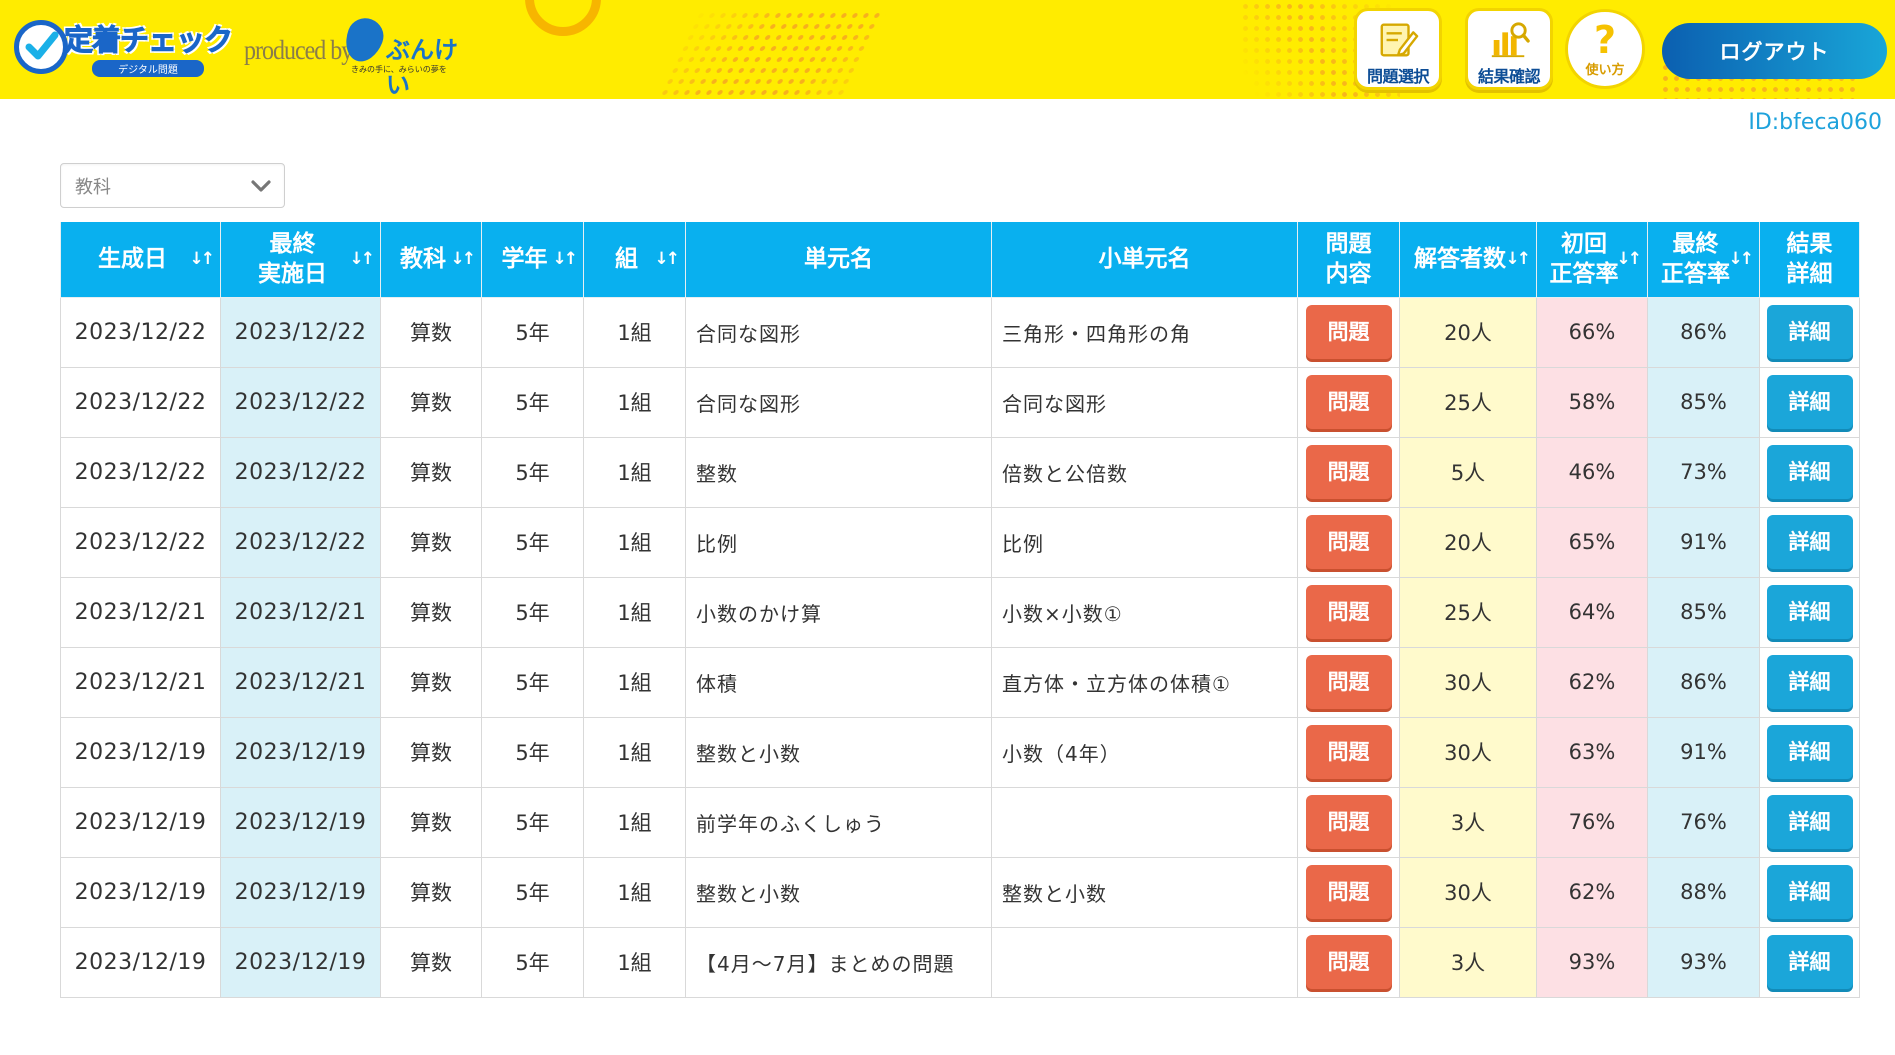 The image size is (1895, 1055). What do you see at coordinates (1605, 70) in the screenshot?
I see `help-label: 使い方` at bounding box center [1605, 70].